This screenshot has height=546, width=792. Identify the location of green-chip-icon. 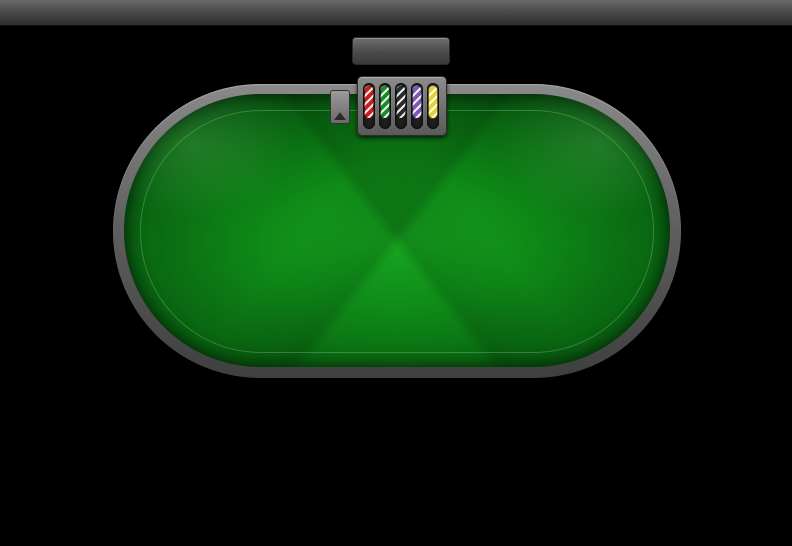
(385, 102).